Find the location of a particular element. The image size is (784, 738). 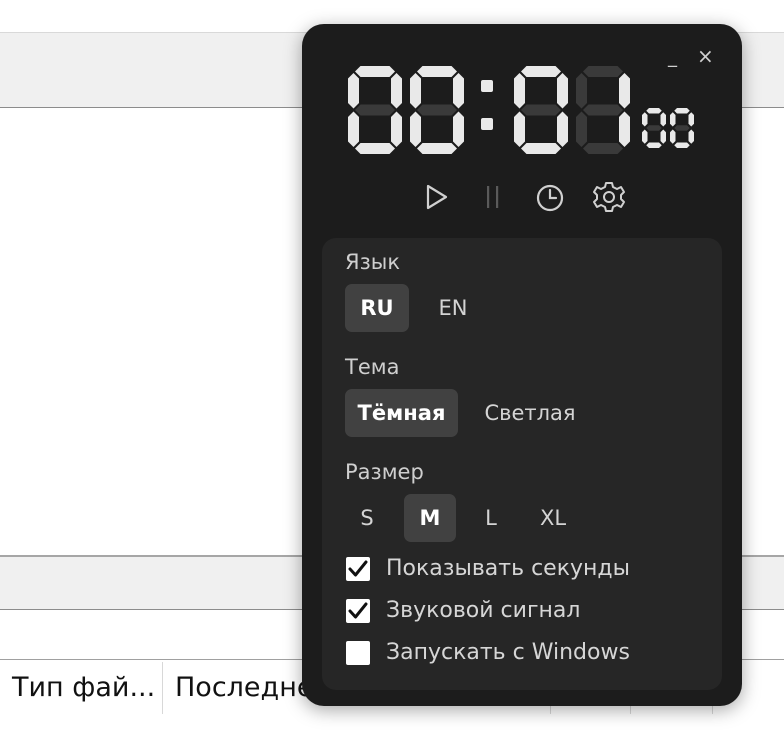

play-icon is located at coordinates (437, 197).